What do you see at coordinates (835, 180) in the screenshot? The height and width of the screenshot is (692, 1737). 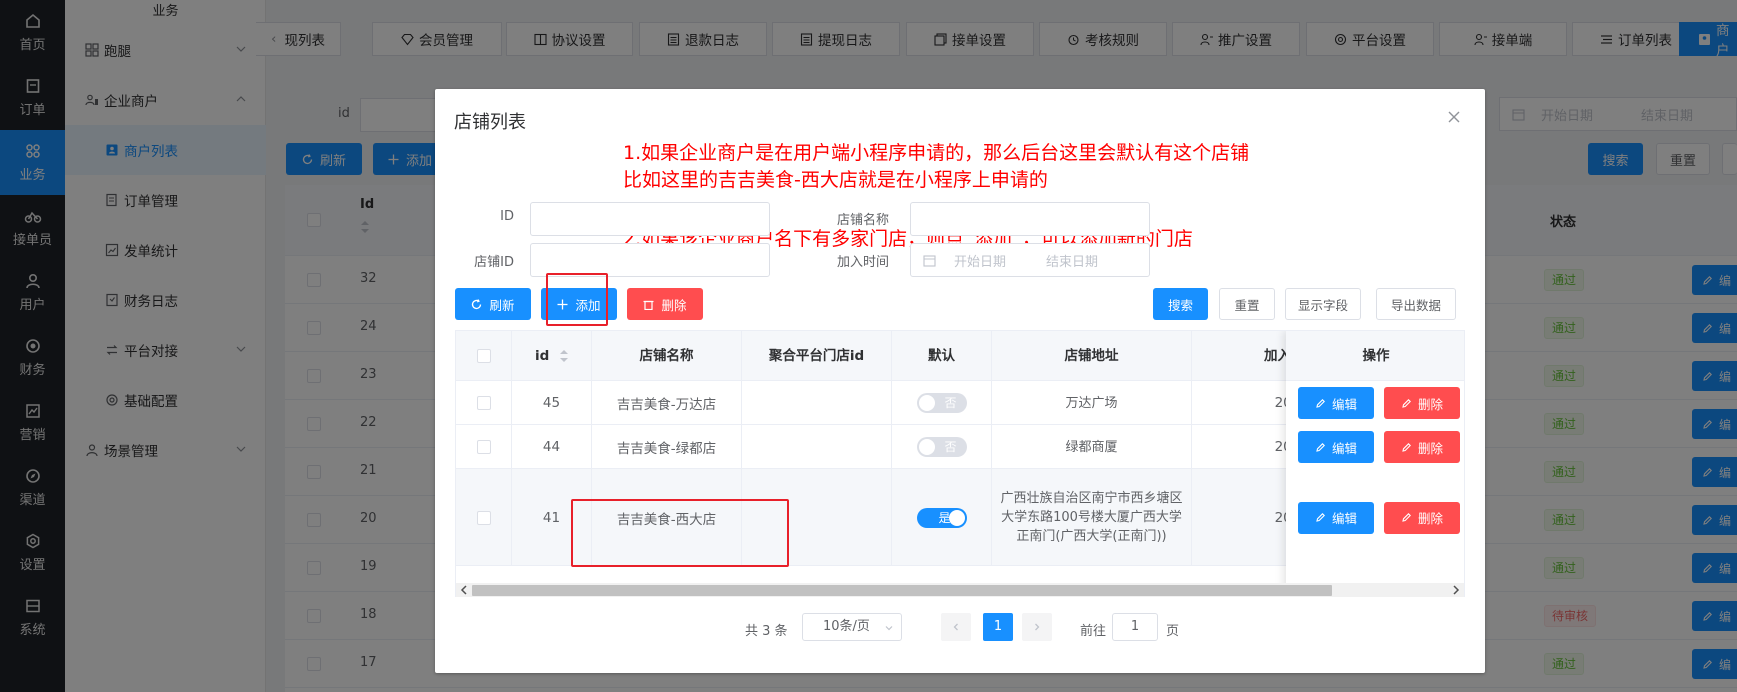 I see `annotation-line-2: 比如这里的吉吉美食-西大店就是在小程序上申请的` at bounding box center [835, 180].